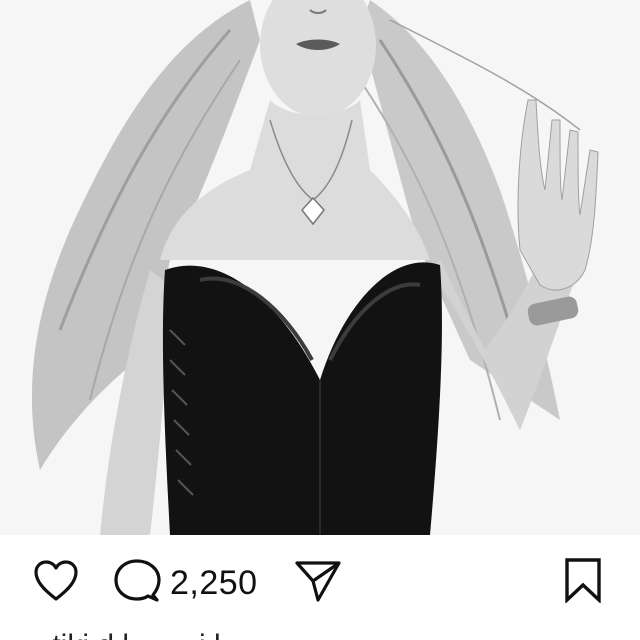 This screenshot has width=640, height=640. I want to click on caption-preview: · tiki d l .. · · i l, so click(320, 632).